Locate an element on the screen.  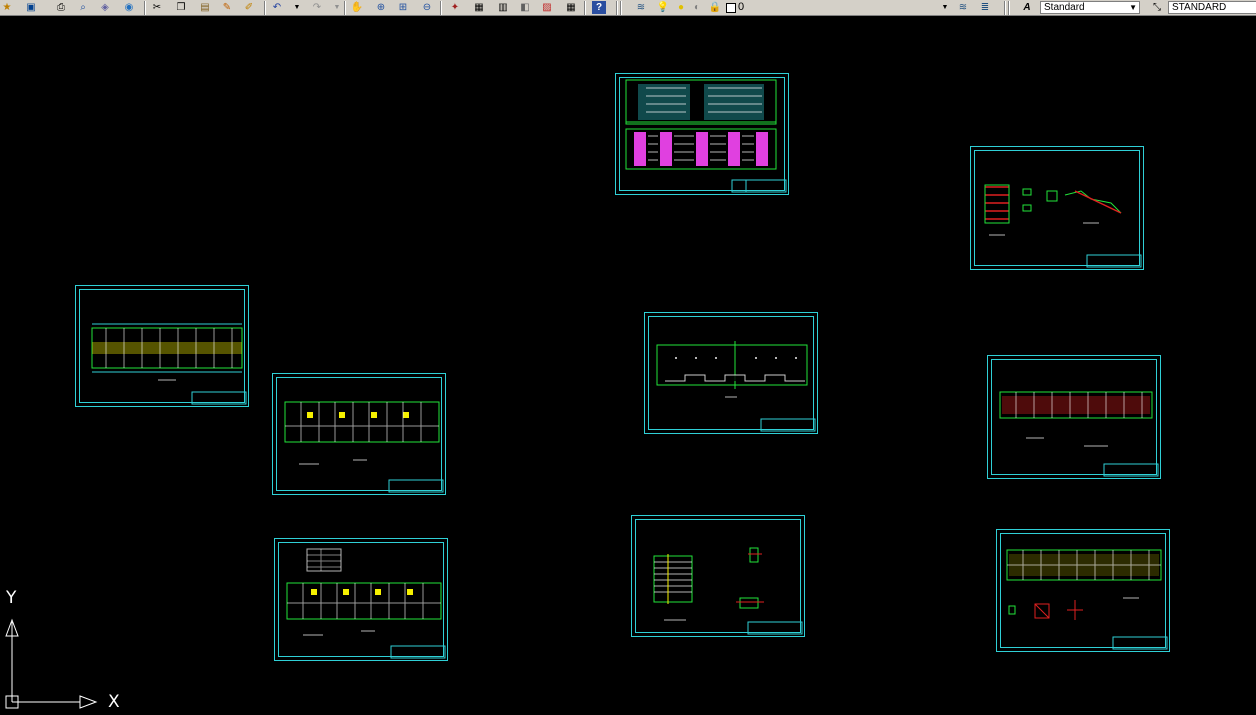
layer-previous-icon: ≣ is located at coordinates (985, 7).